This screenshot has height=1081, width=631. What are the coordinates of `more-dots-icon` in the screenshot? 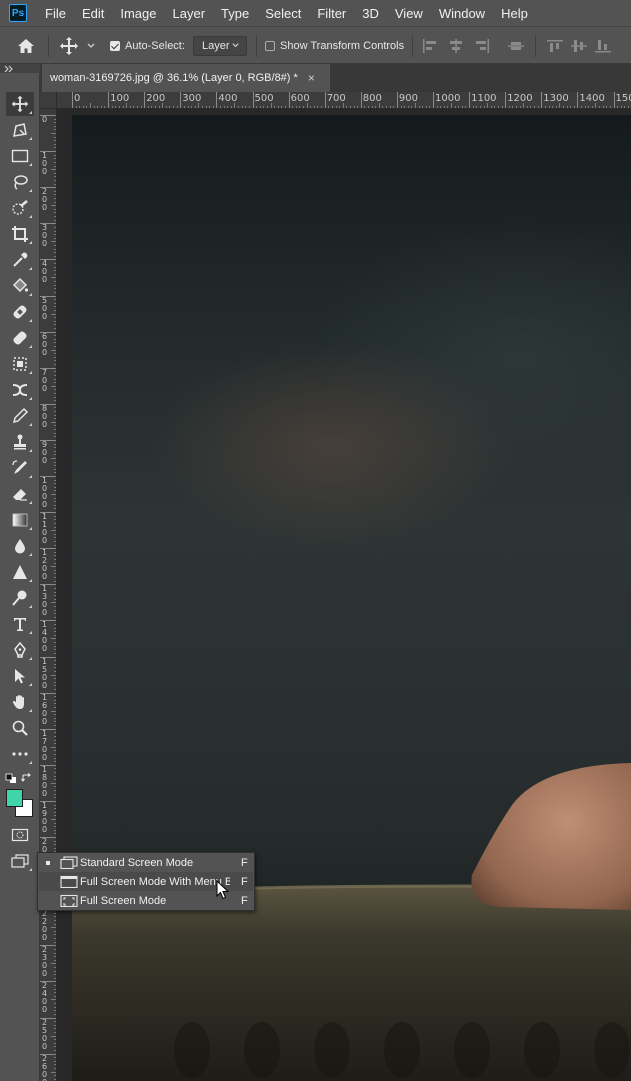 It's located at (20, 754).